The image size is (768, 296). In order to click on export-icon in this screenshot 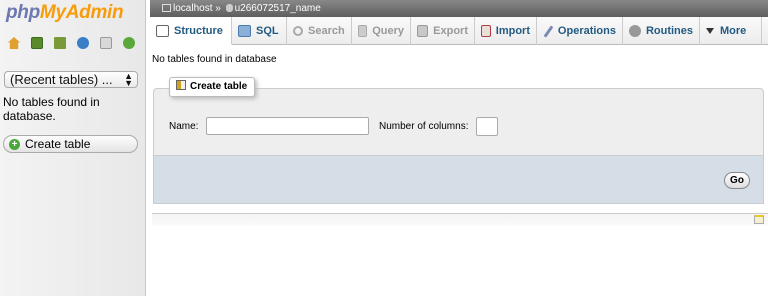, I will do `click(423, 31)`.